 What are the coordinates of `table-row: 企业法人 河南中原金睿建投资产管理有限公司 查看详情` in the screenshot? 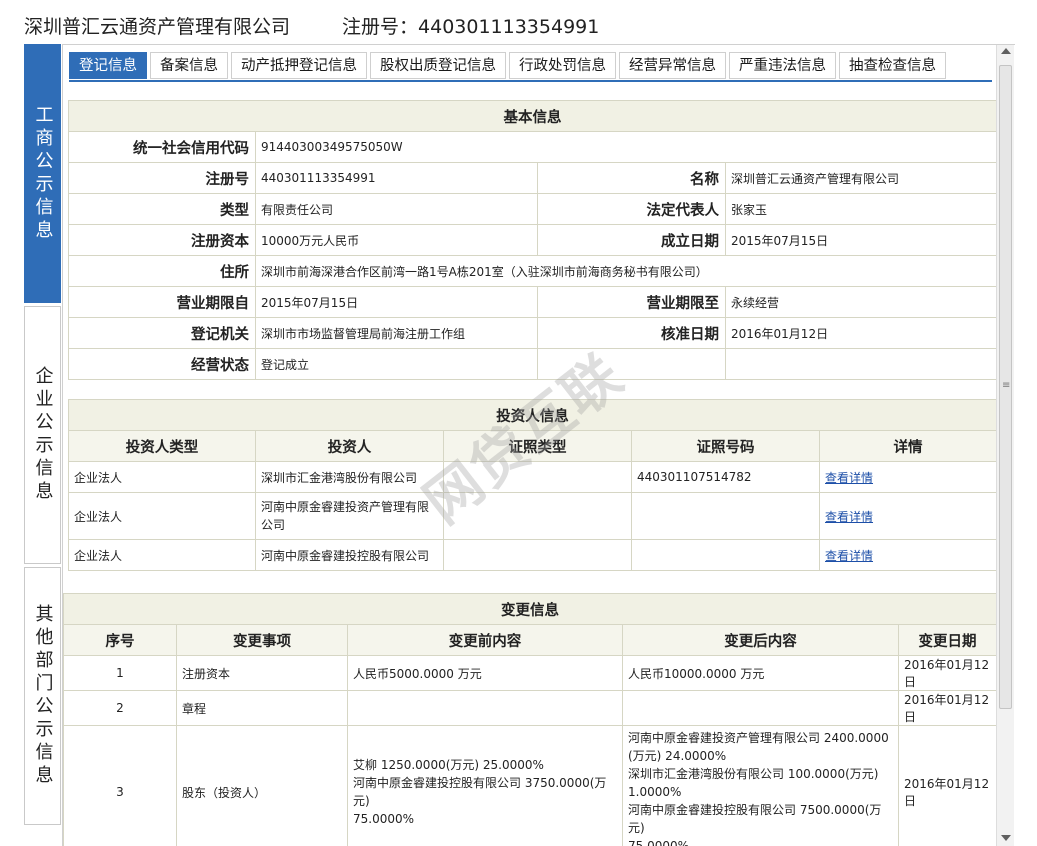 It's located at (533, 516).